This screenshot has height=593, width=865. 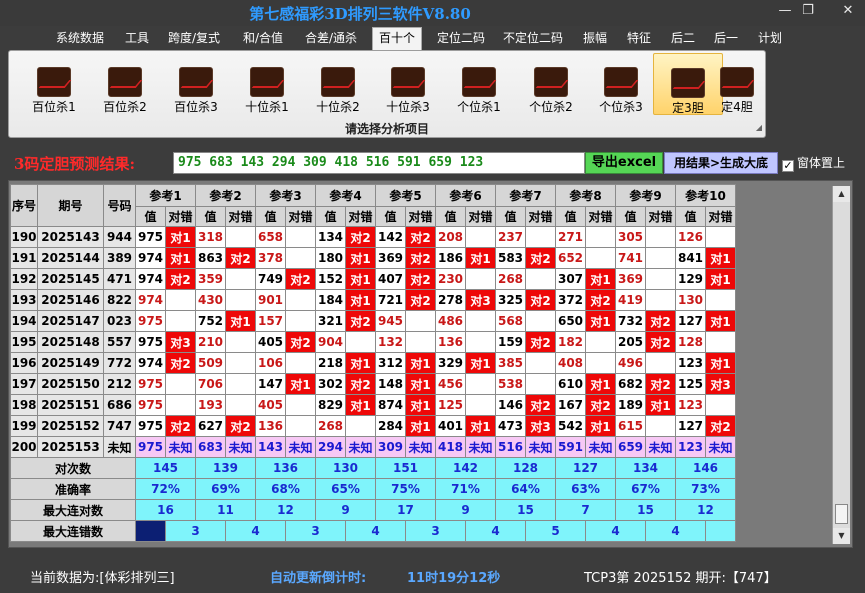 I want to click on menu-item-12: 计划, so click(x=770, y=39).